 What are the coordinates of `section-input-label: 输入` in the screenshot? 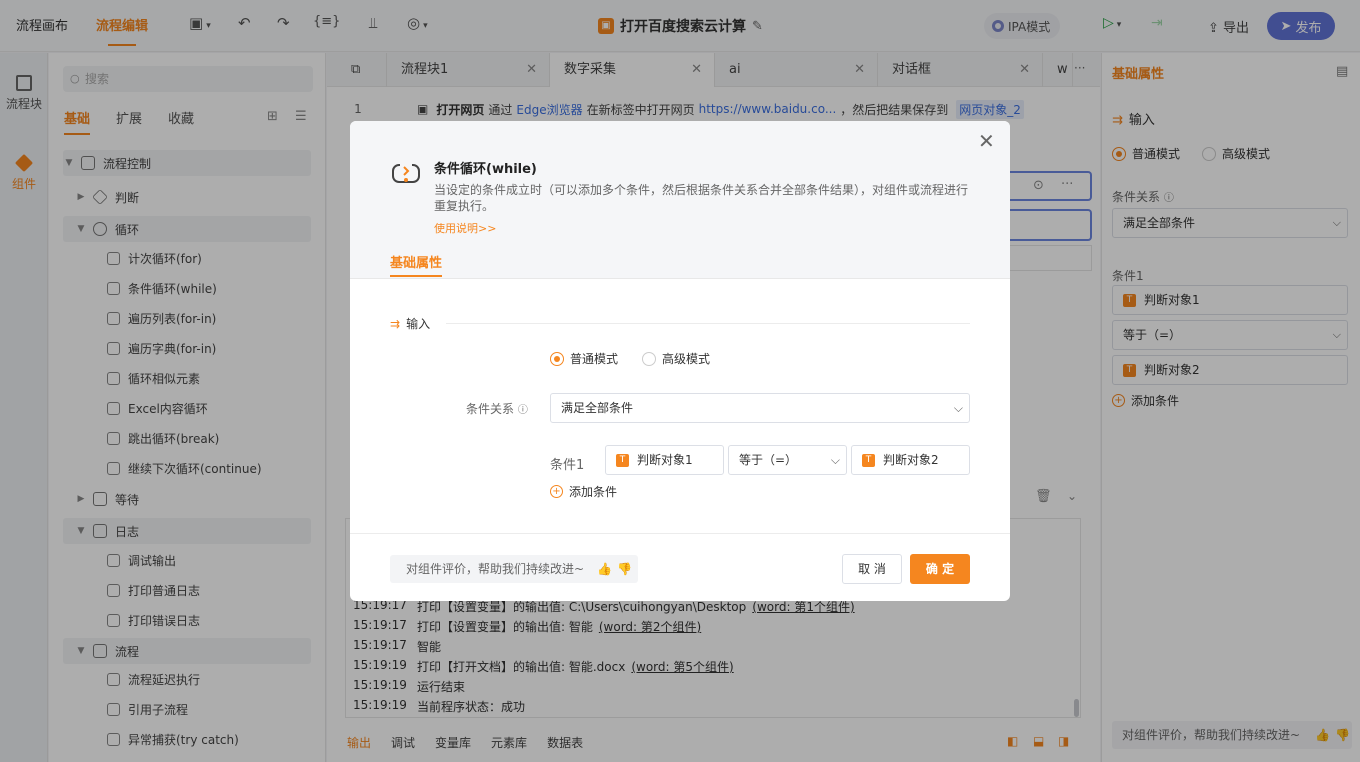 It's located at (418, 324).